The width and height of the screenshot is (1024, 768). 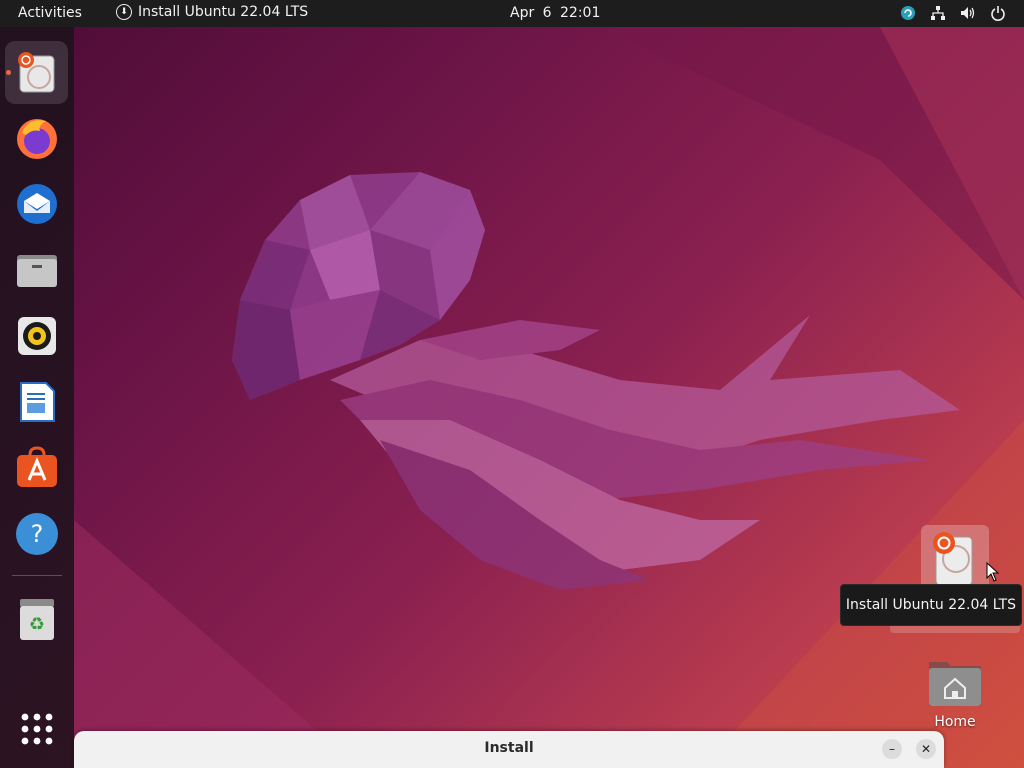 I want to click on system-tray, so click(x=953, y=13).